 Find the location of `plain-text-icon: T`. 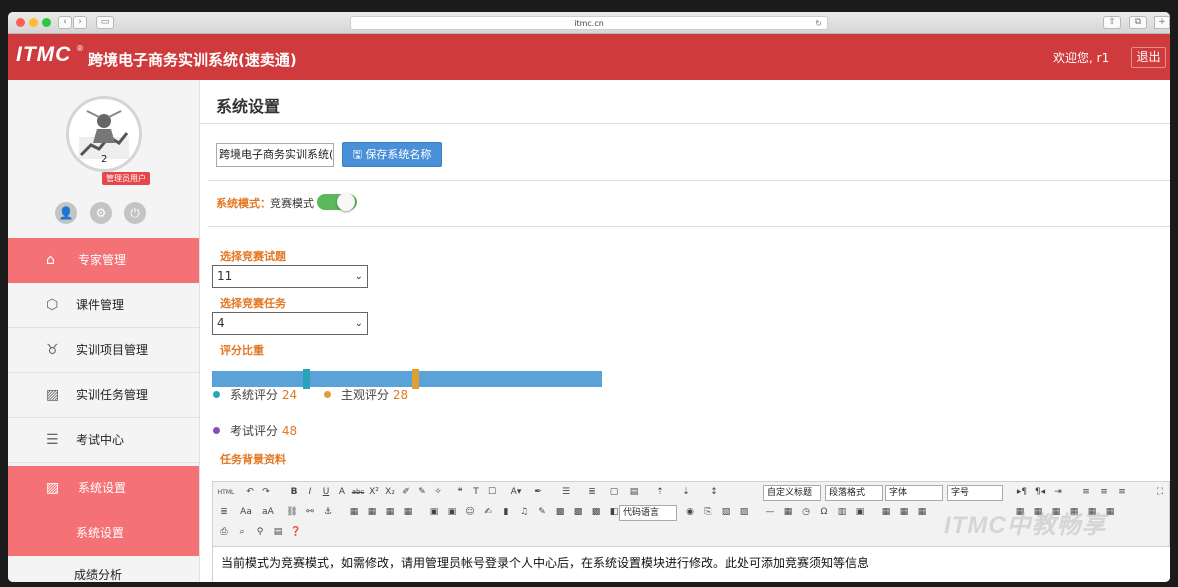

plain-text-icon: T is located at coordinates (476, 492).